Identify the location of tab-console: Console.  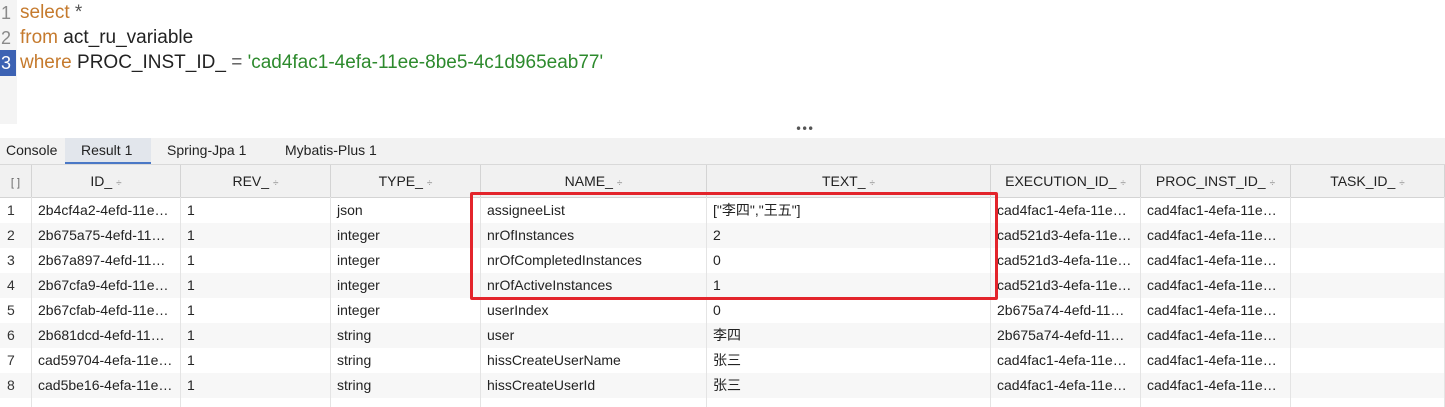
(36, 151).